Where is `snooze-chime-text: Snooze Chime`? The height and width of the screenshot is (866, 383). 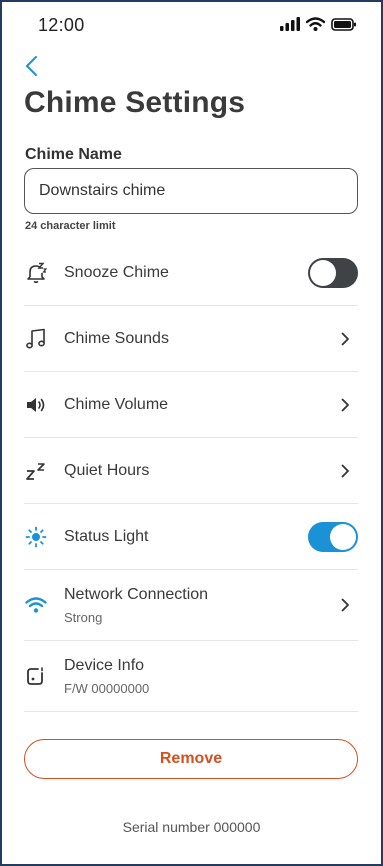
snooze-chime-text: Snooze Chime is located at coordinates (116, 273).